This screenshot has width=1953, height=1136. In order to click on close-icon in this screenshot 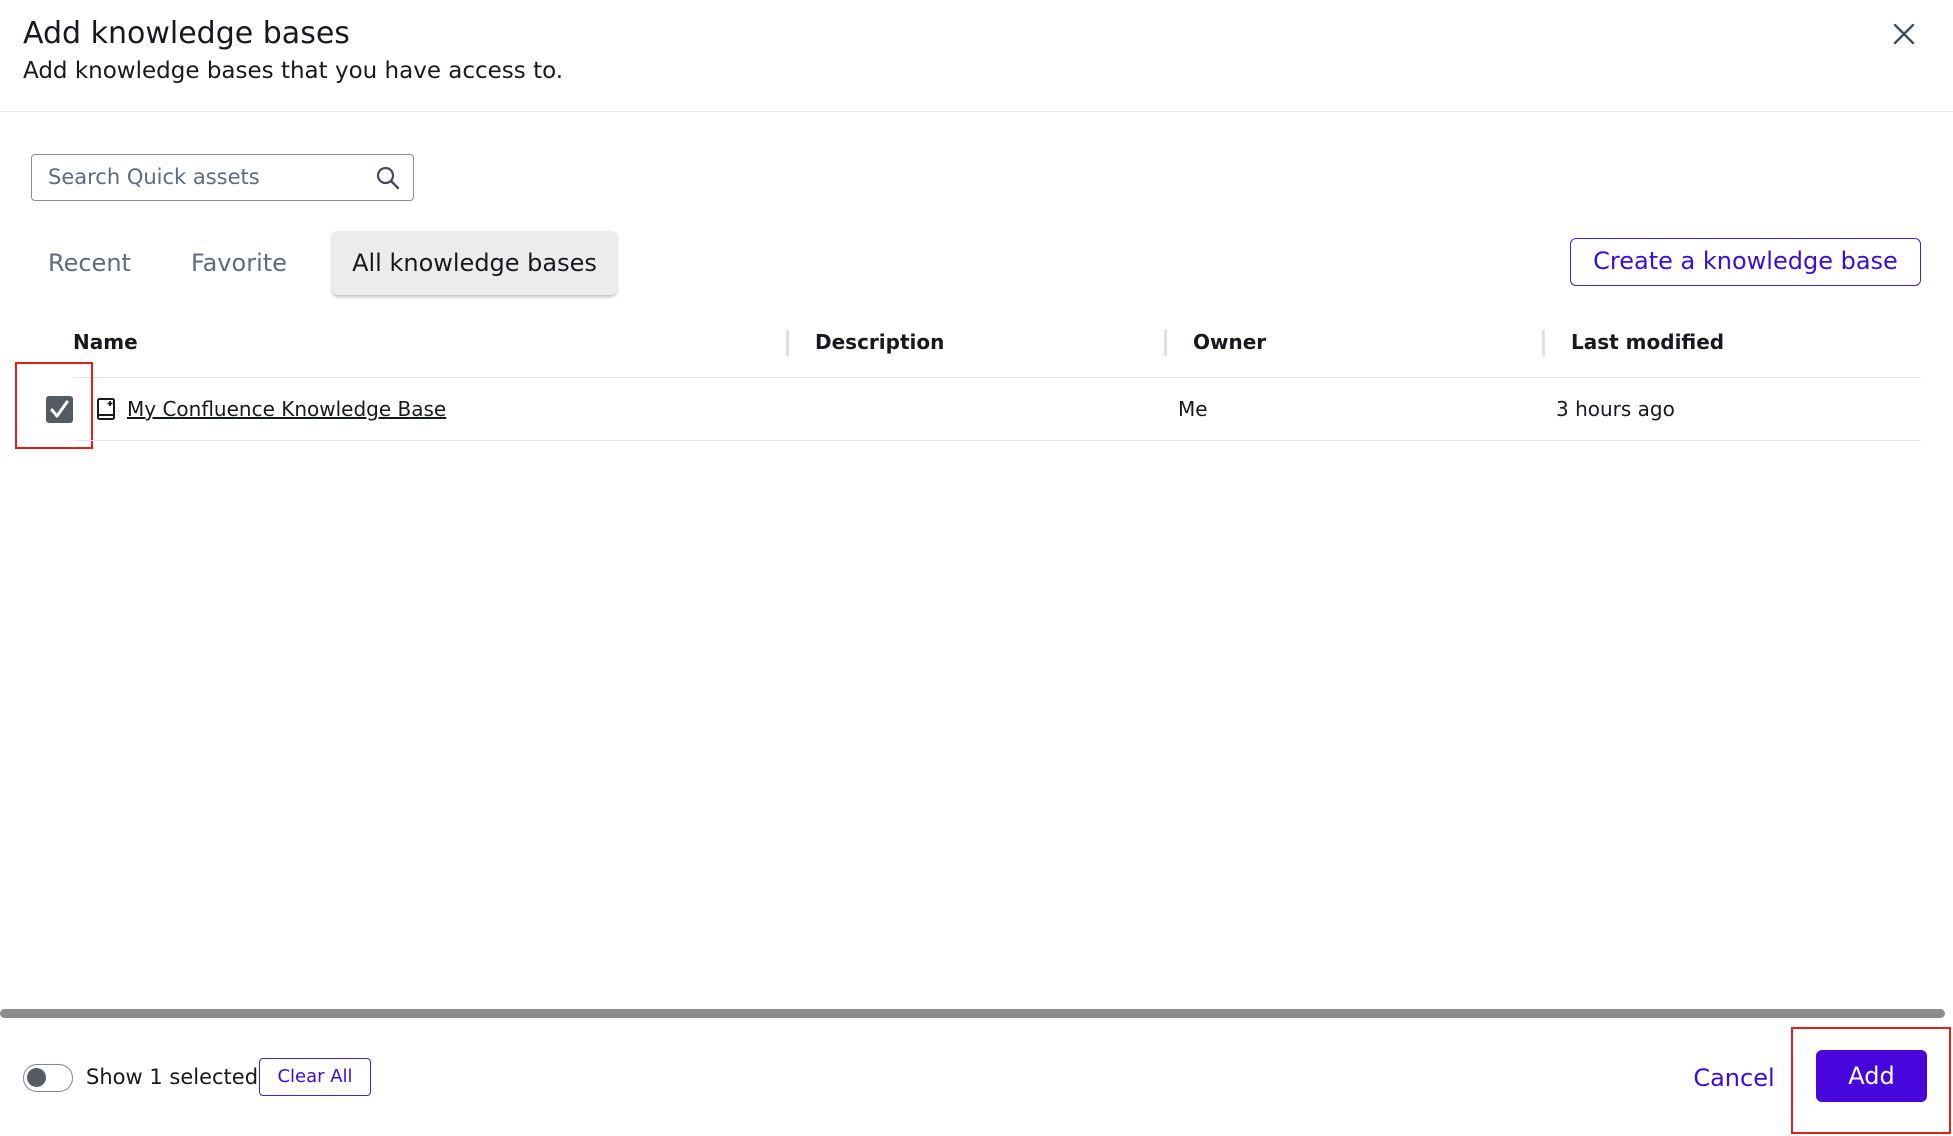, I will do `click(1904, 34)`.